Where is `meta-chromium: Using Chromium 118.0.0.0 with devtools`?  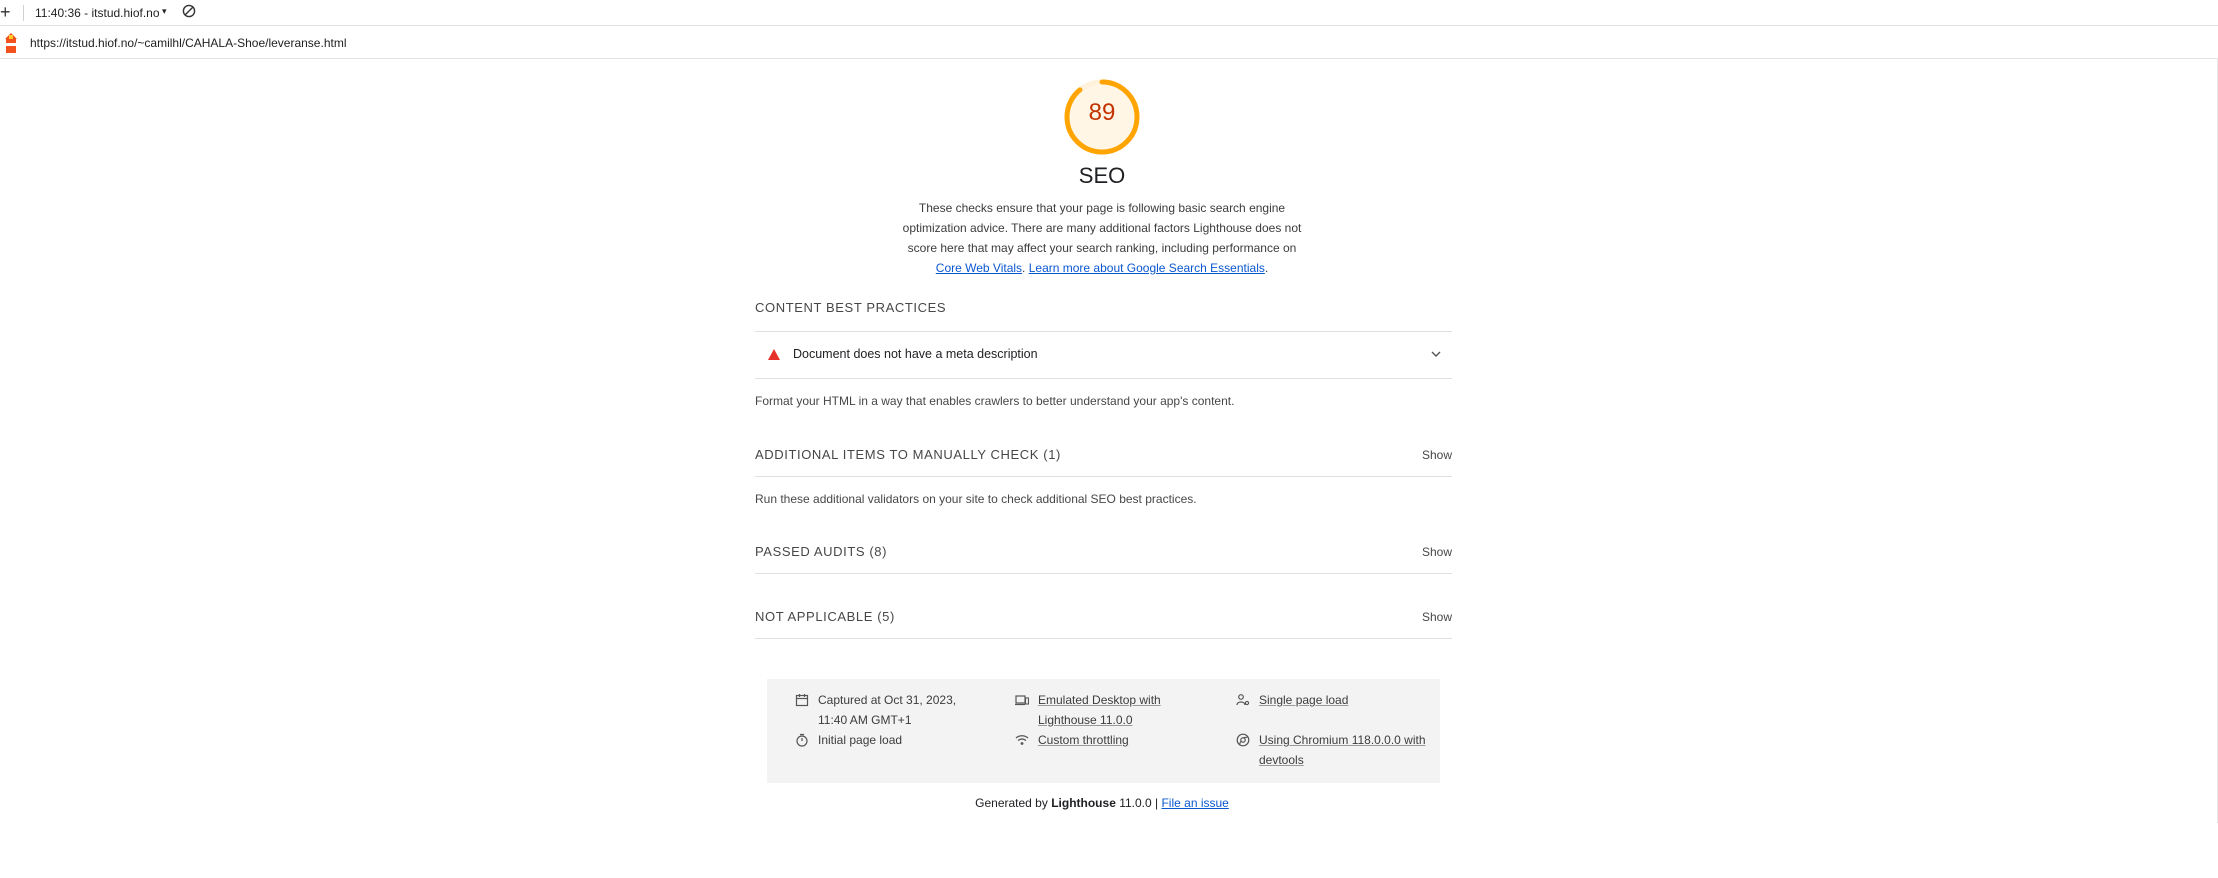 meta-chromium: Using Chromium 118.0.0.0 with devtools is located at coordinates (1336, 750).